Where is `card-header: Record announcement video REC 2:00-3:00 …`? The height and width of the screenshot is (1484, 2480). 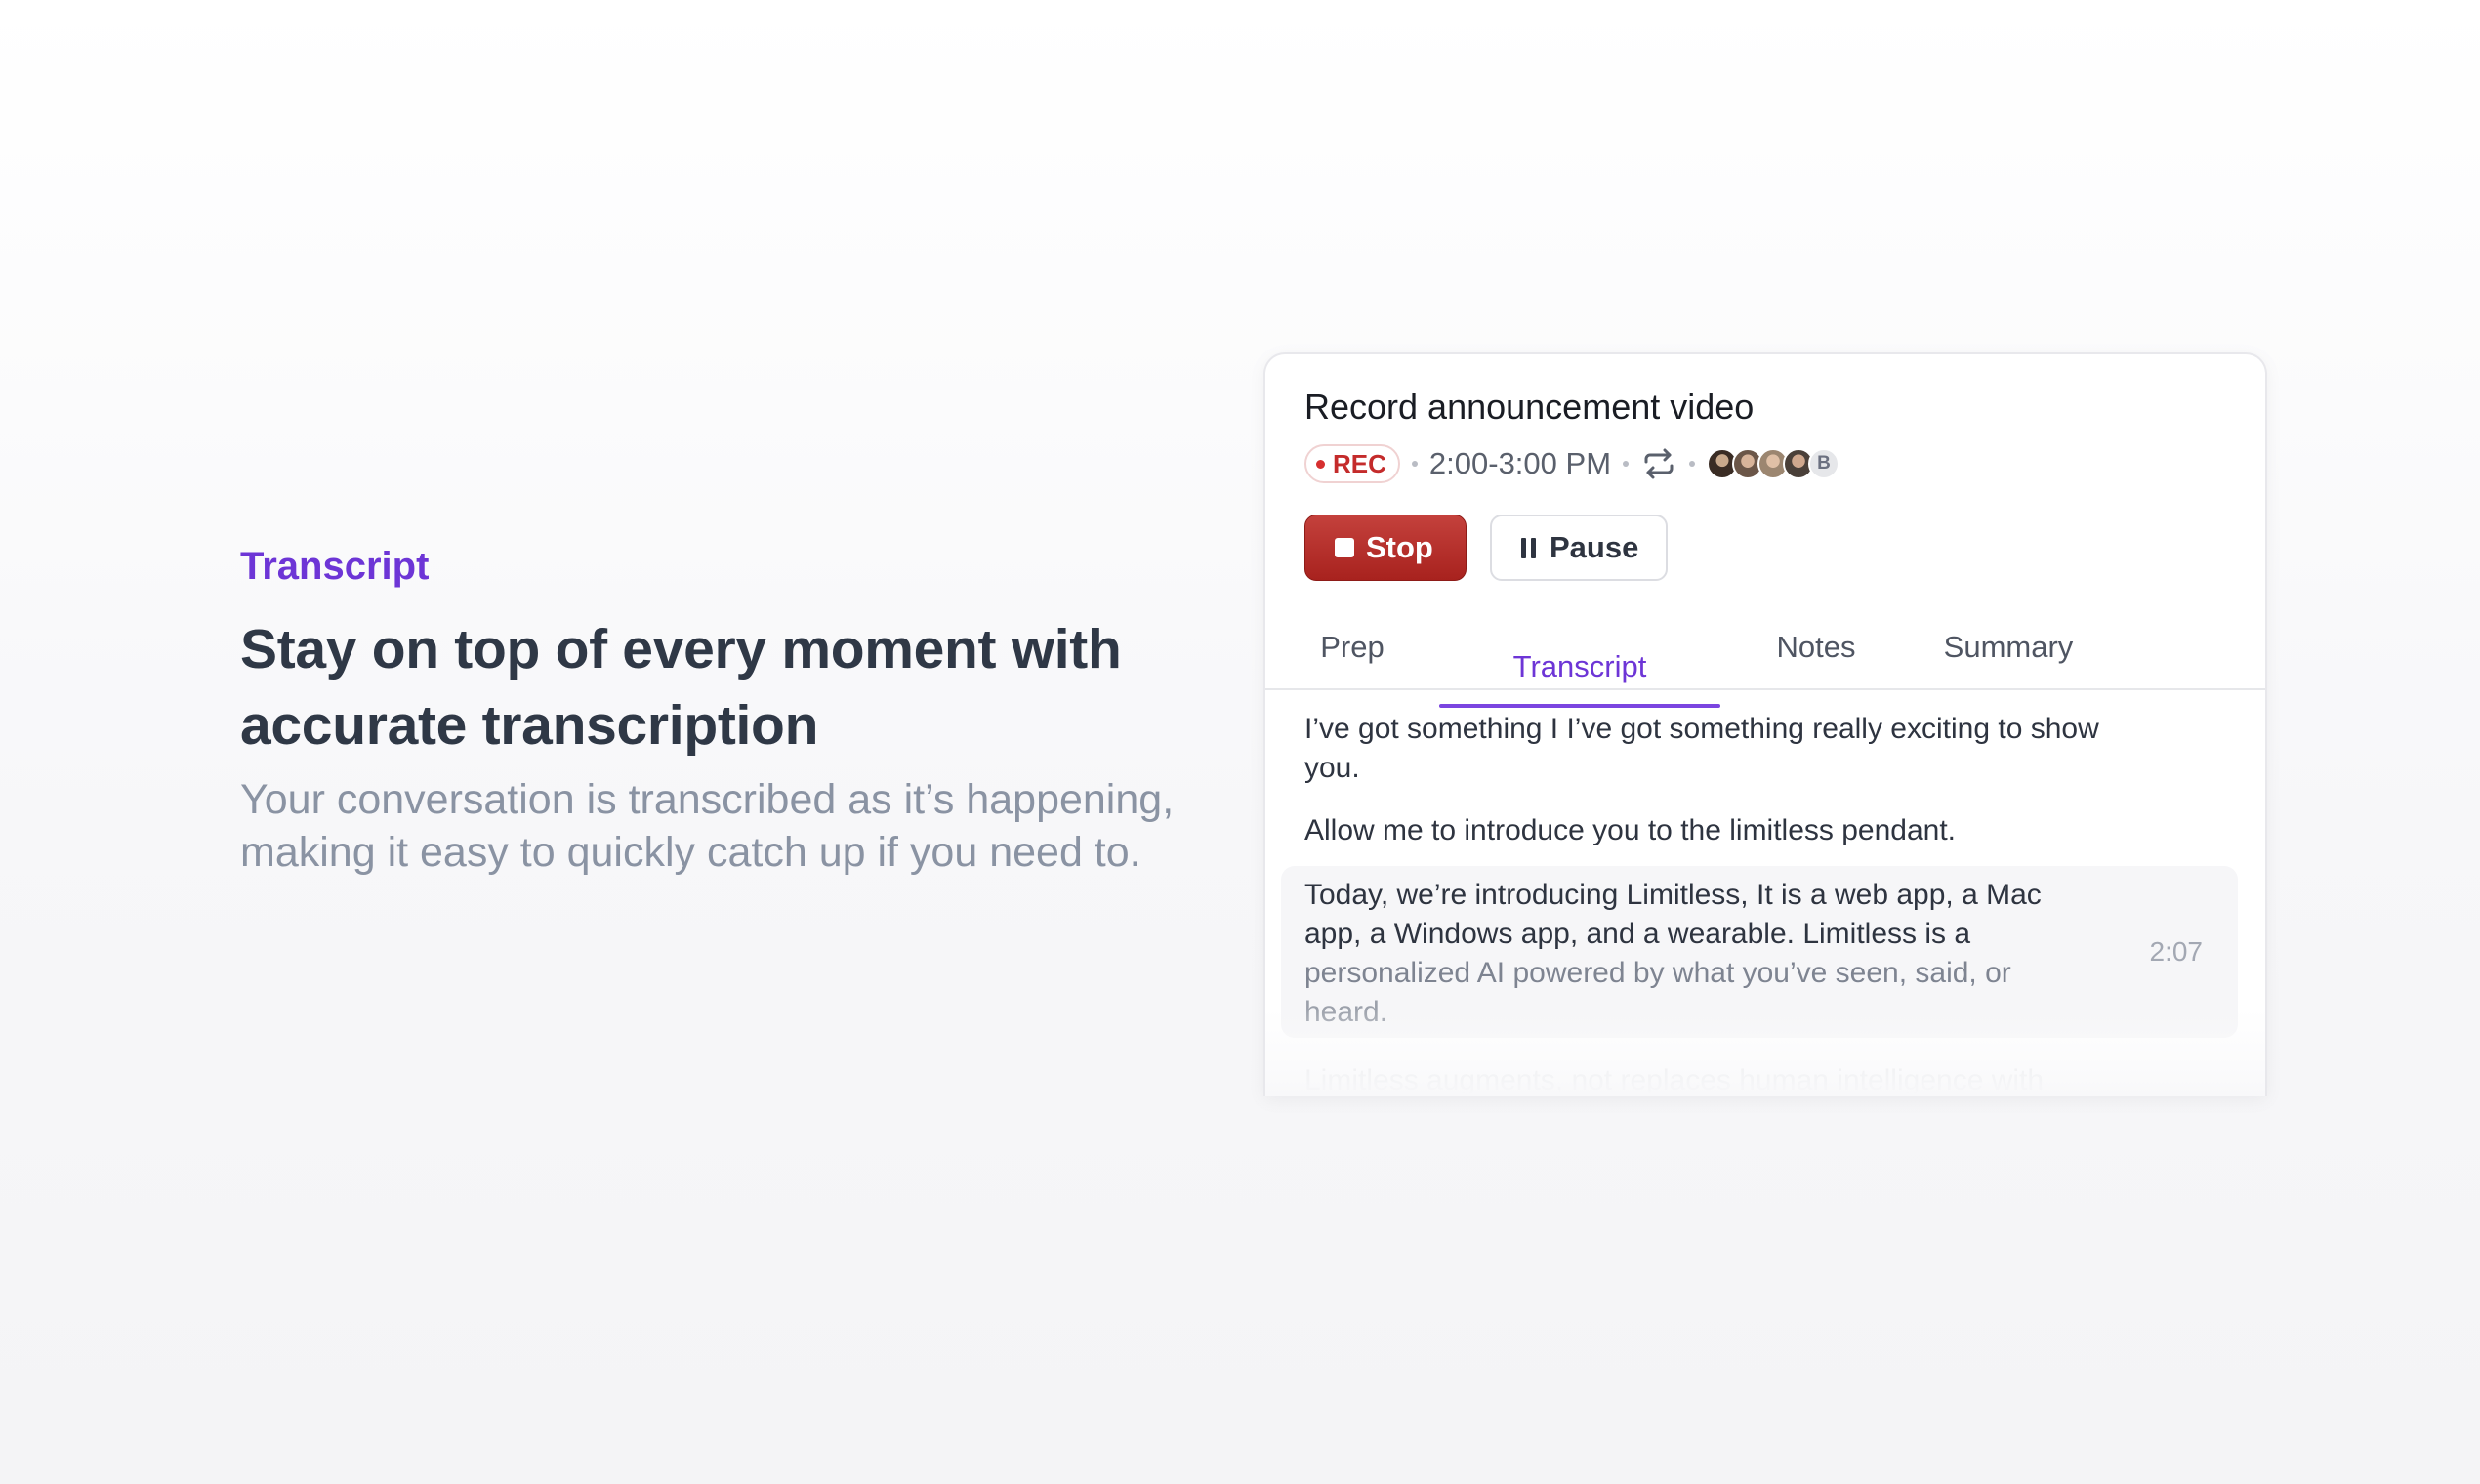
card-header: Record announcement video REC 2:00-3:00 … is located at coordinates (1765, 468).